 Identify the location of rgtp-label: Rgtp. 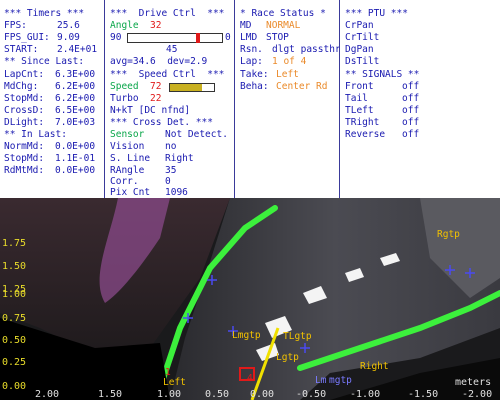
(448, 234).